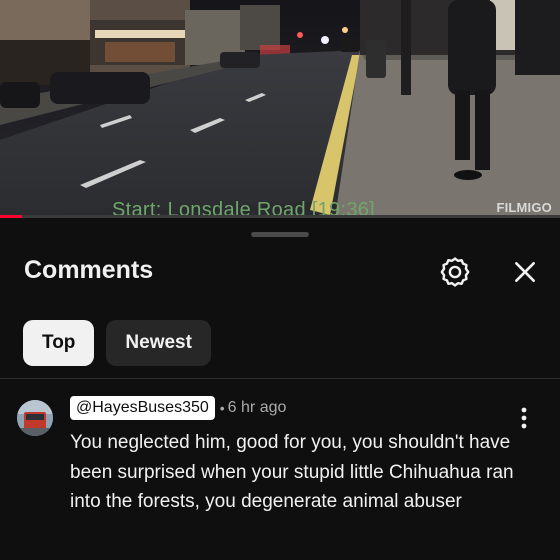  What do you see at coordinates (524, 207) in the screenshot?
I see `watermark: FILMIGO` at bounding box center [524, 207].